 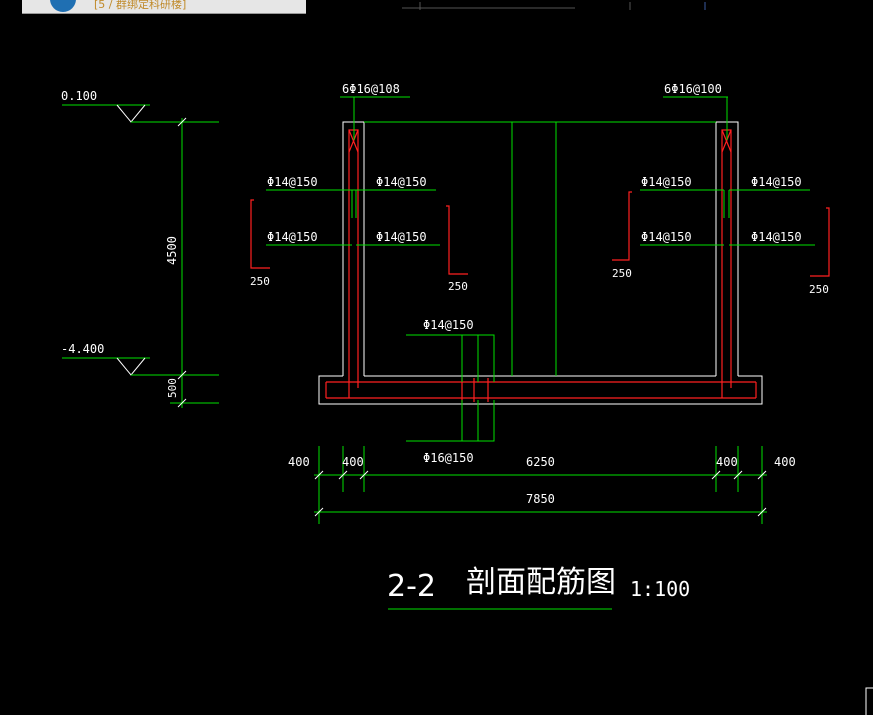 I want to click on left-inner-label-1: Φ14@150, so click(x=401, y=182).